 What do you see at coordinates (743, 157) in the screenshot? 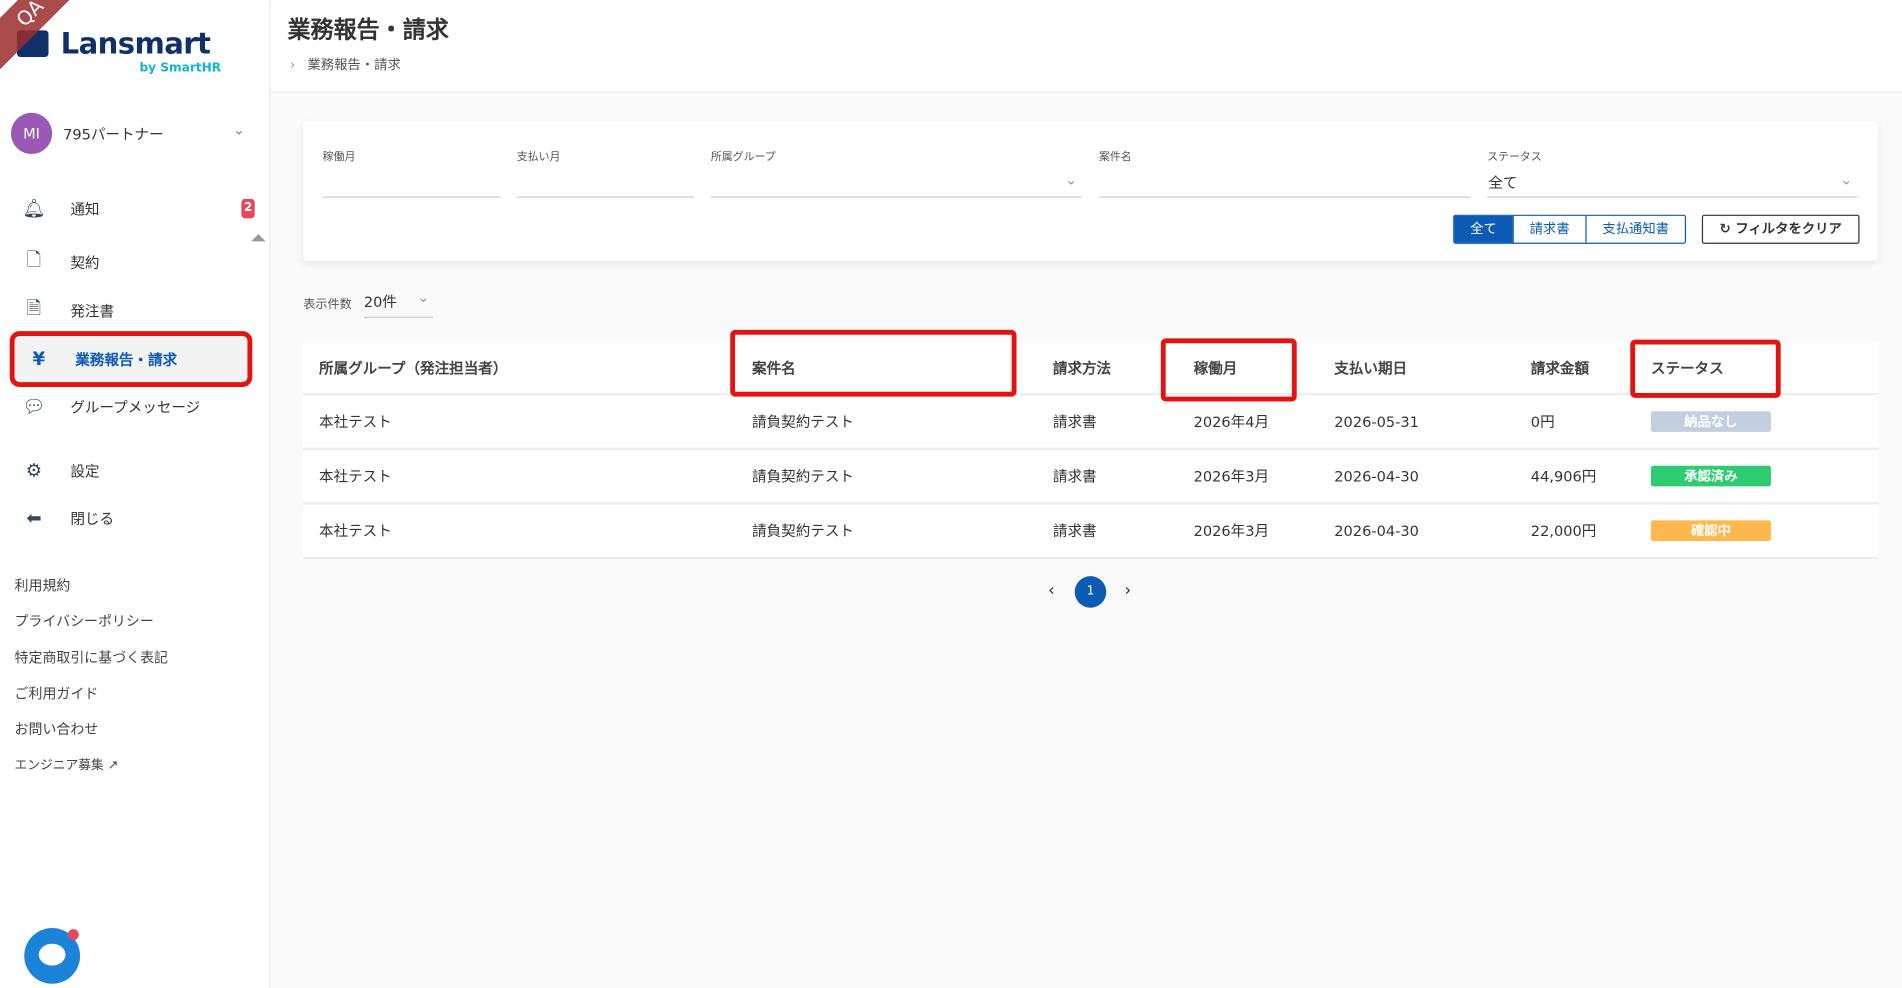
I see `filter-label: 所属グループ` at bounding box center [743, 157].